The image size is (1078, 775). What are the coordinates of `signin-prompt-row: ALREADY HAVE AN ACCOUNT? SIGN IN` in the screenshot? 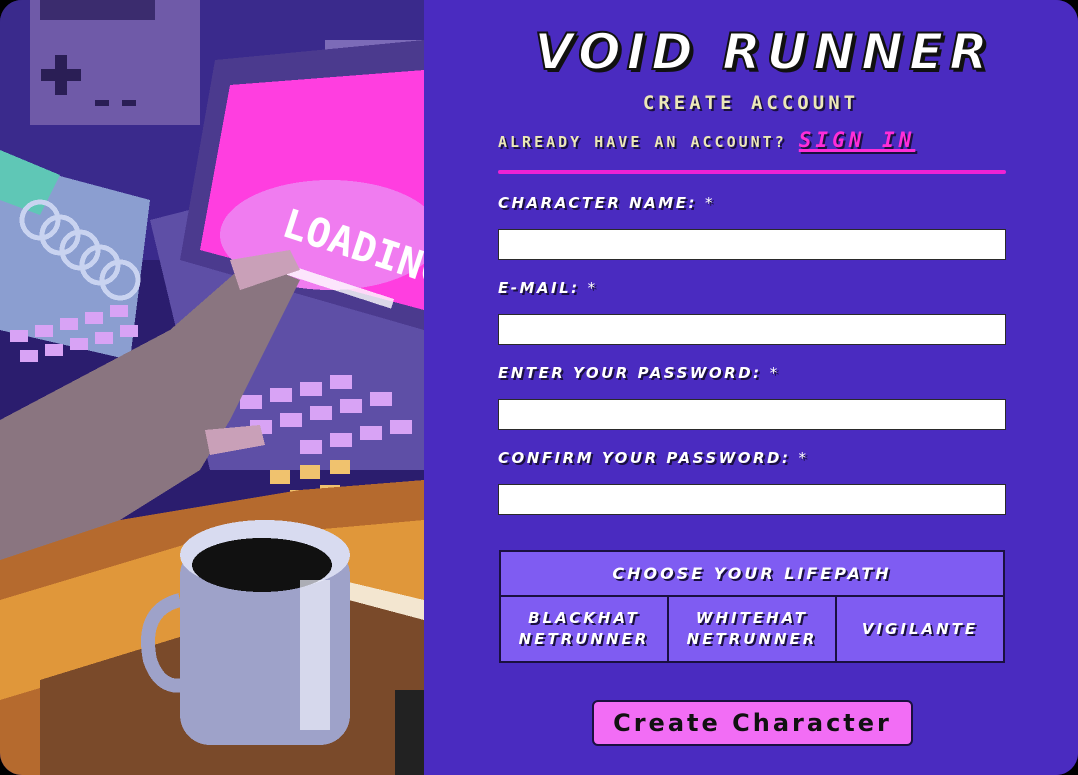 It's located at (758, 140).